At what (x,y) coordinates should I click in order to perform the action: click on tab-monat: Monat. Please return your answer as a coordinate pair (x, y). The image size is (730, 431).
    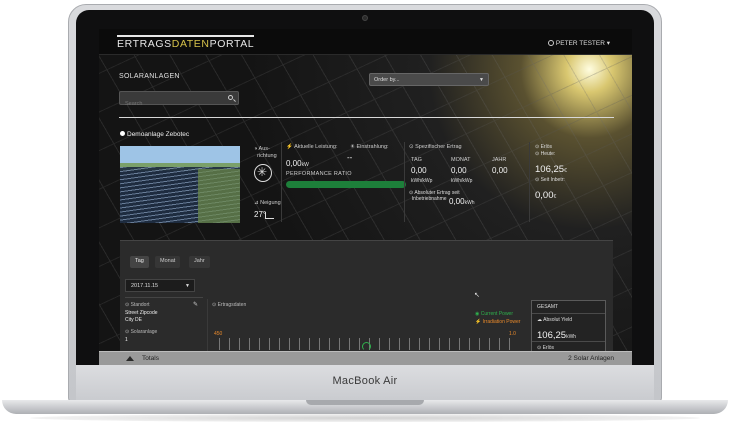
    Looking at the image, I should click on (168, 262).